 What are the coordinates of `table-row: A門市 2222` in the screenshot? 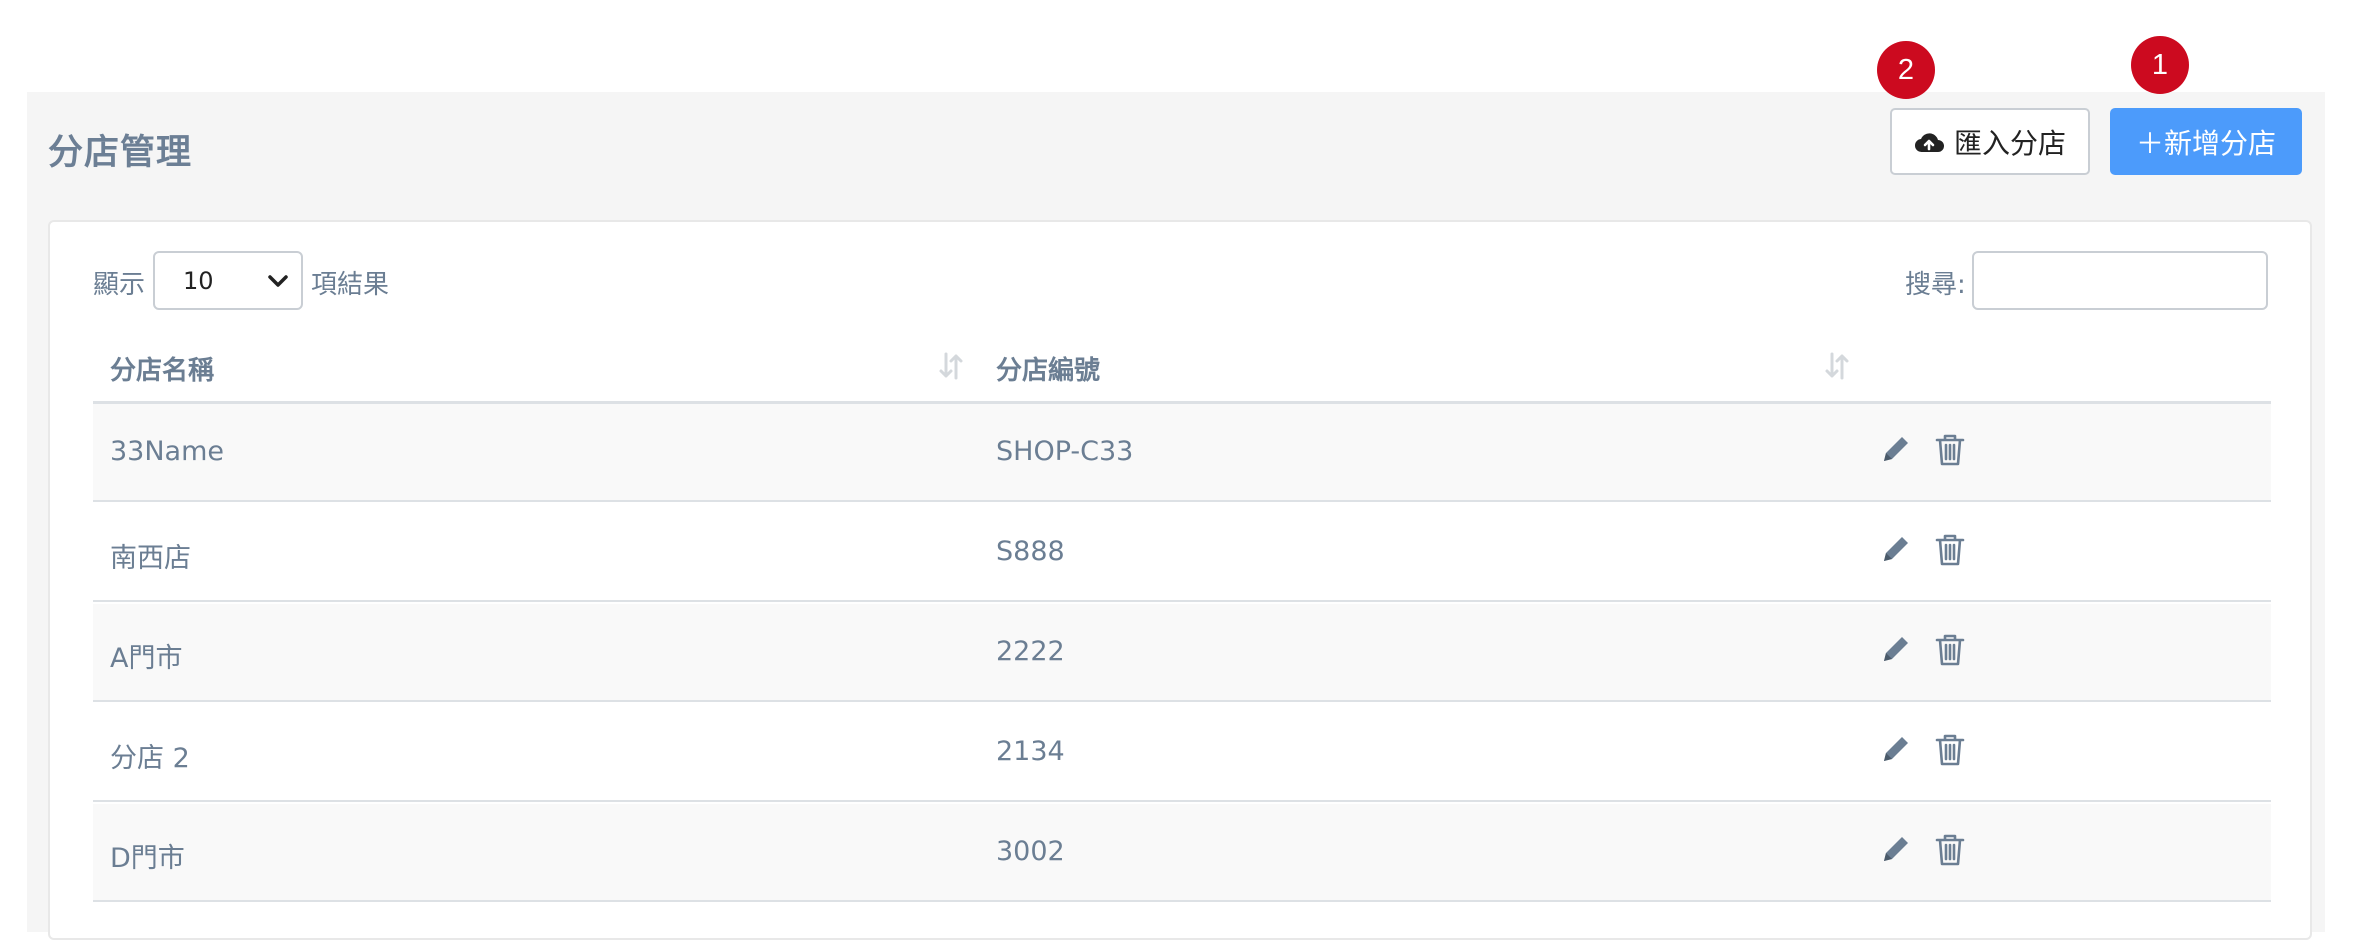 It's located at (1182, 653).